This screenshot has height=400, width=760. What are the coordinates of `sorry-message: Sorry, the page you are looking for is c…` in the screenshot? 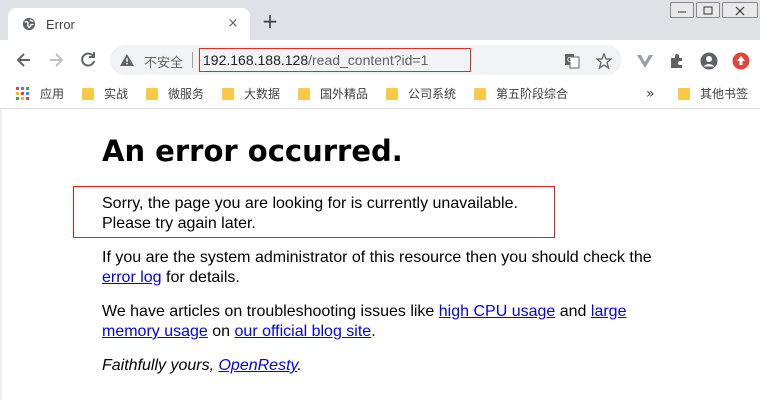 It's located at (310, 214).